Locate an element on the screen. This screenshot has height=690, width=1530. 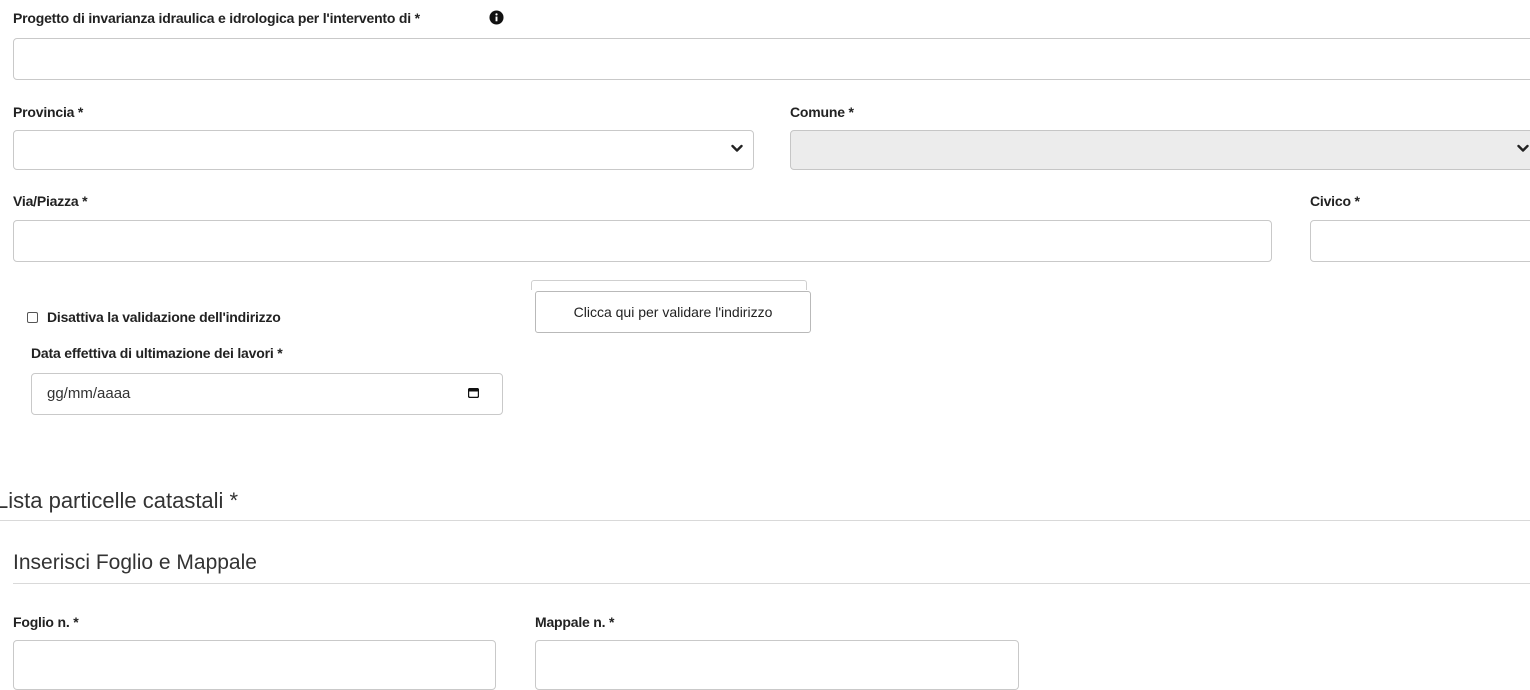
disable-validation-label: Disattiva la validazione dell'indirizzo is located at coordinates (164, 317).